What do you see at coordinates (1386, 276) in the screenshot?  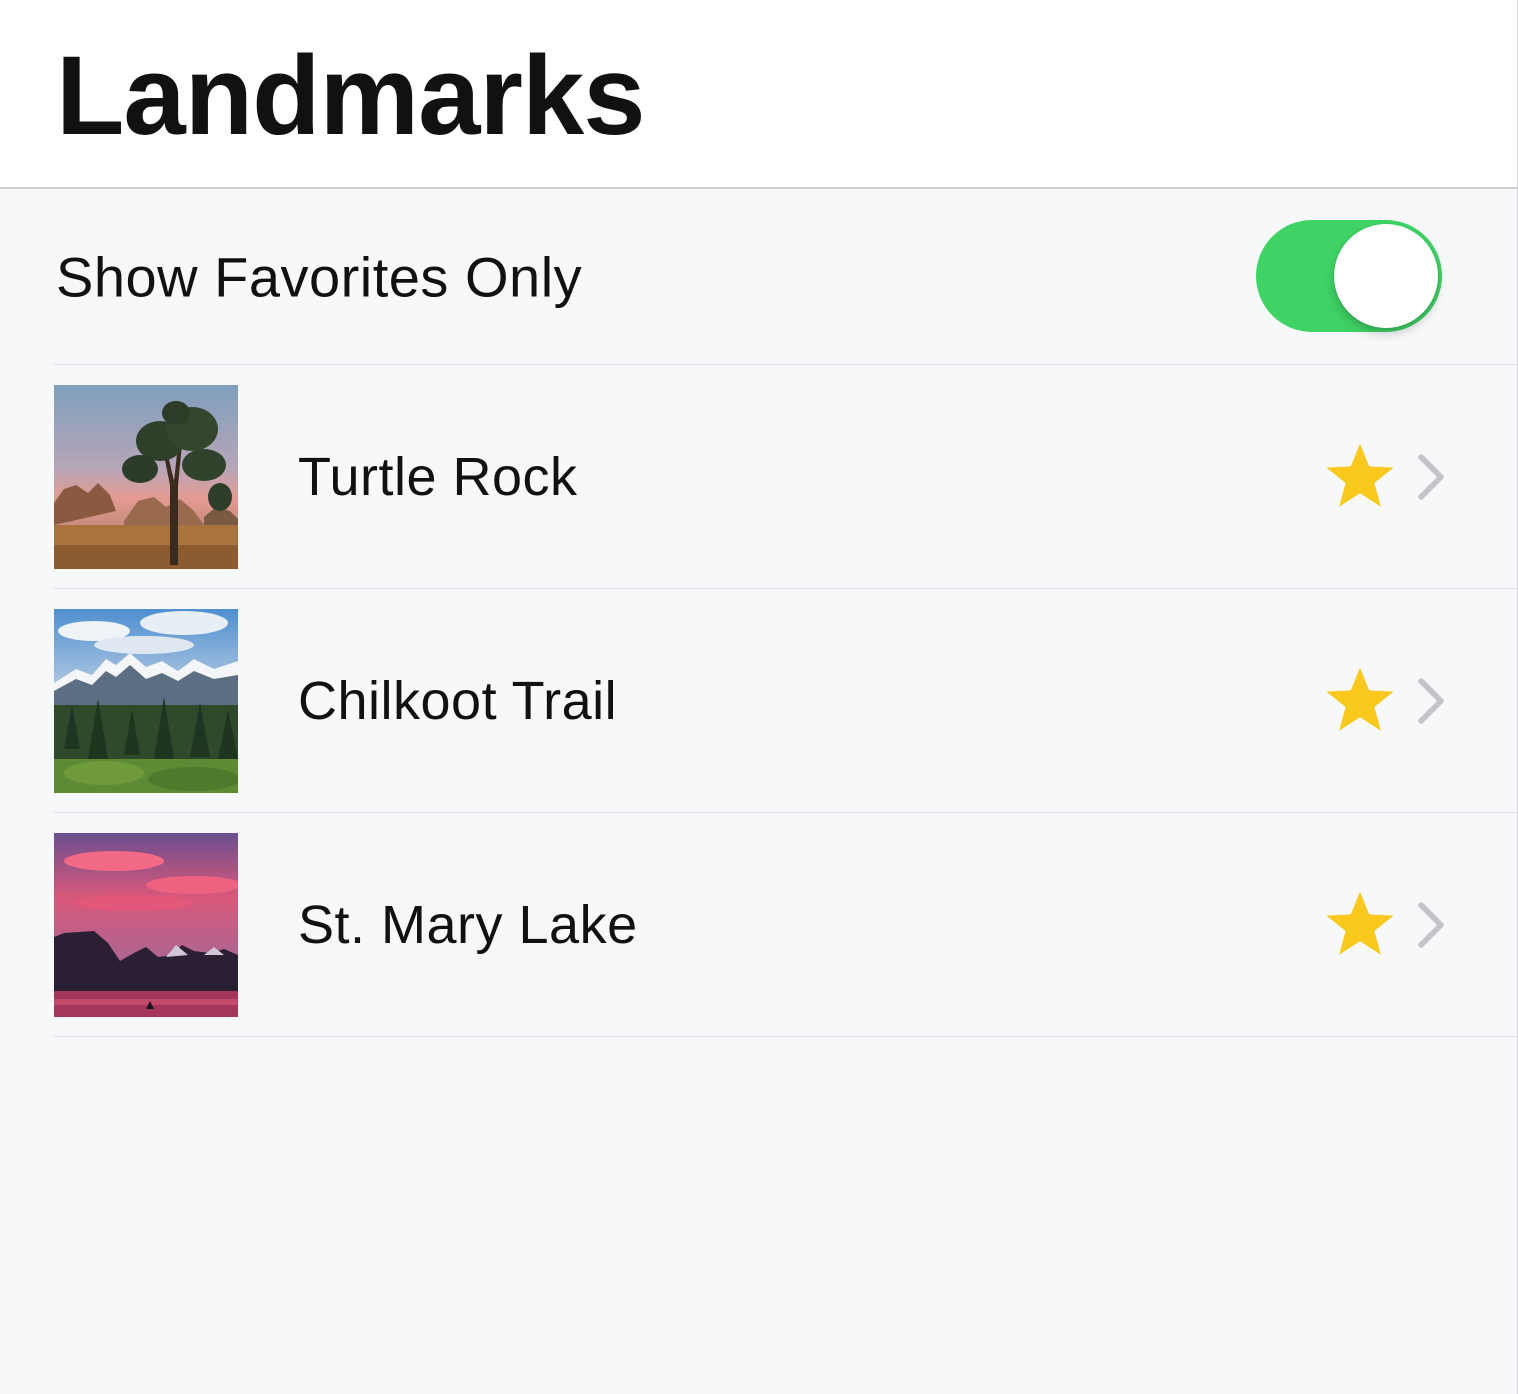 I see `toggle-knob` at bounding box center [1386, 276].